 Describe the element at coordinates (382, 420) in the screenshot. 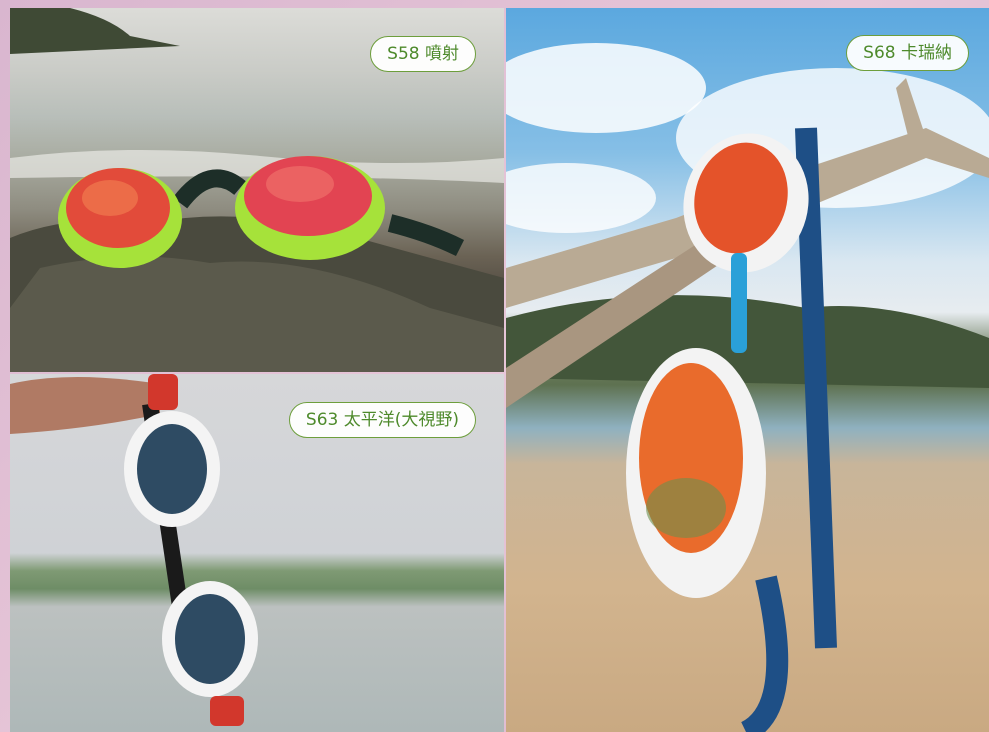

I see `product-label-s63: S63 太平洋(大視野)` at that location.